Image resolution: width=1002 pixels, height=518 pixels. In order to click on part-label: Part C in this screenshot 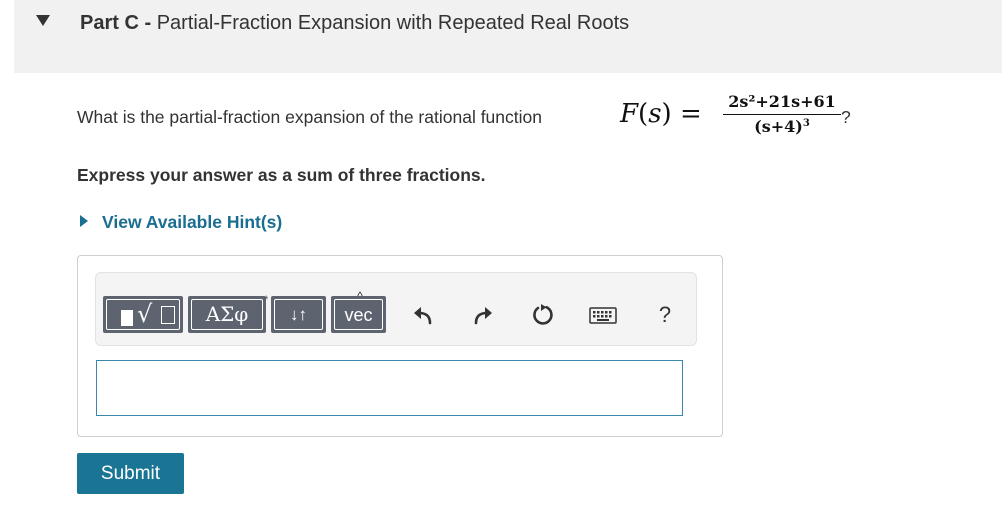, I will do `click(109, 23)`.